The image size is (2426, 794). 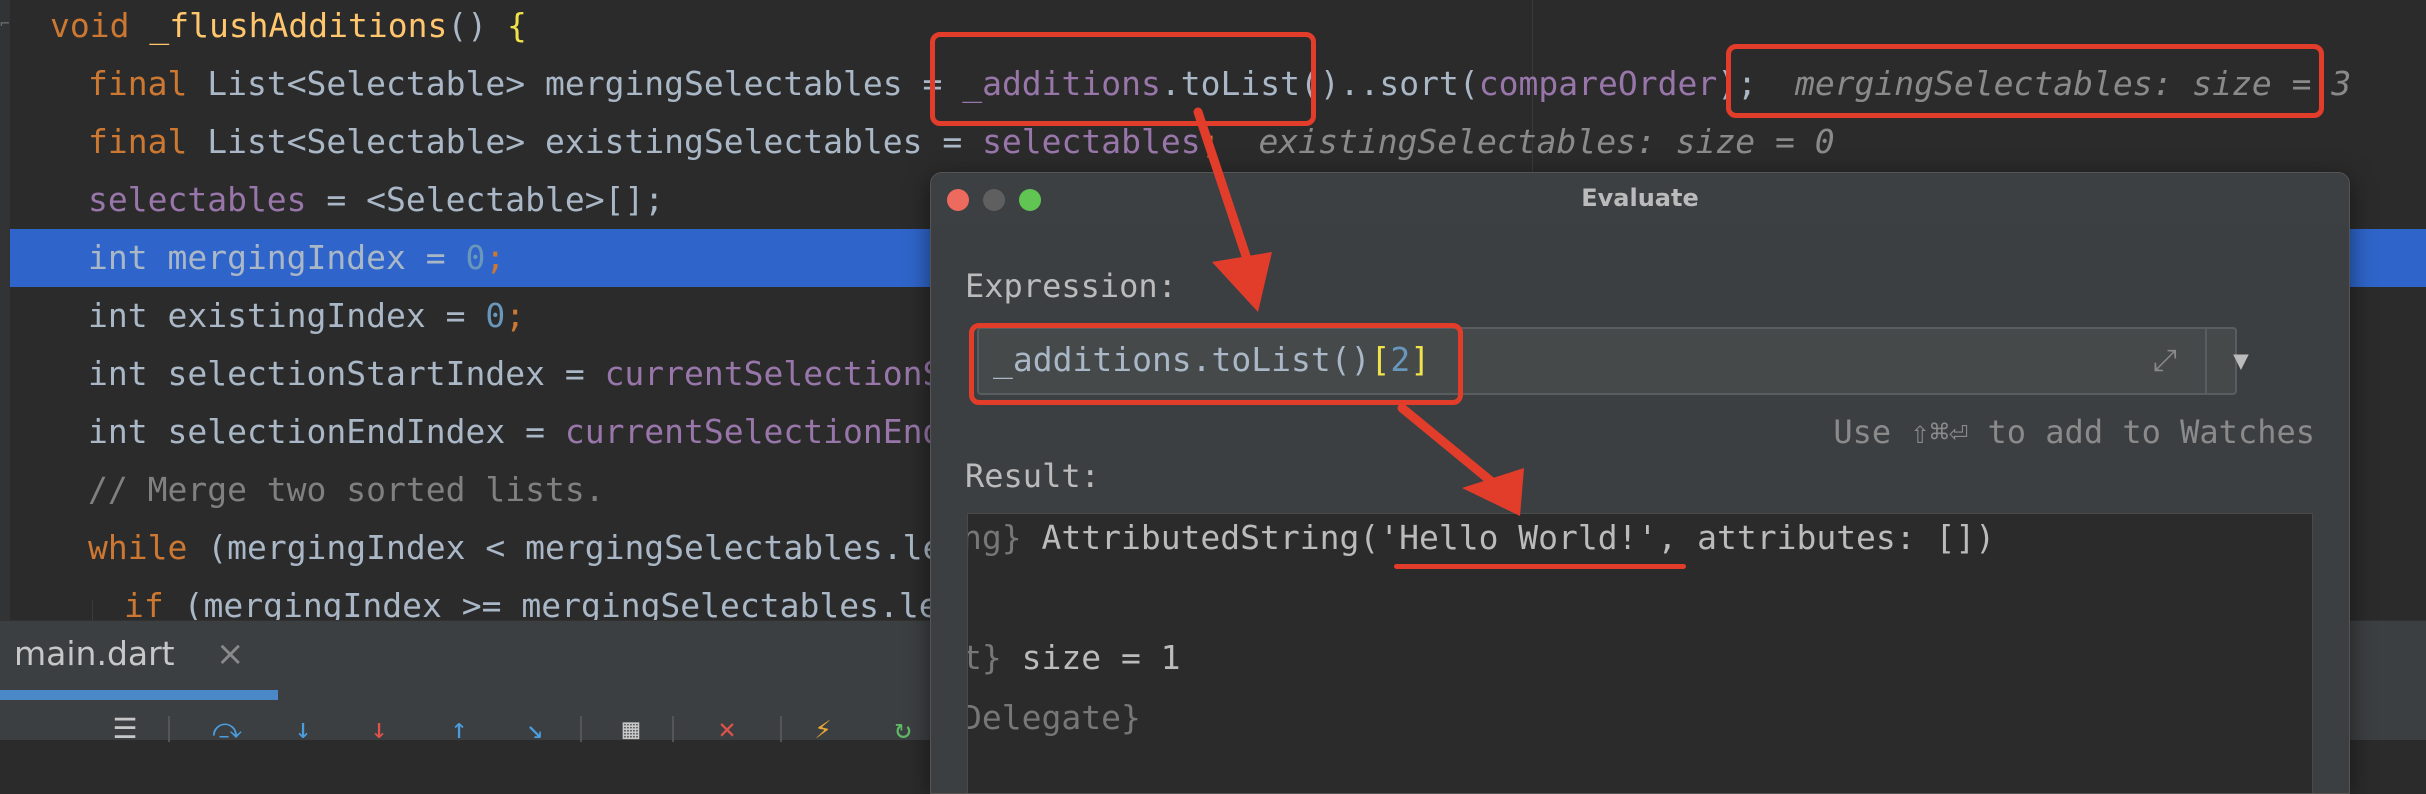 What do you see at coordinates (230, 654) in the screenshot?
I see `close-icon: ×` at bounding box center [230, 654].